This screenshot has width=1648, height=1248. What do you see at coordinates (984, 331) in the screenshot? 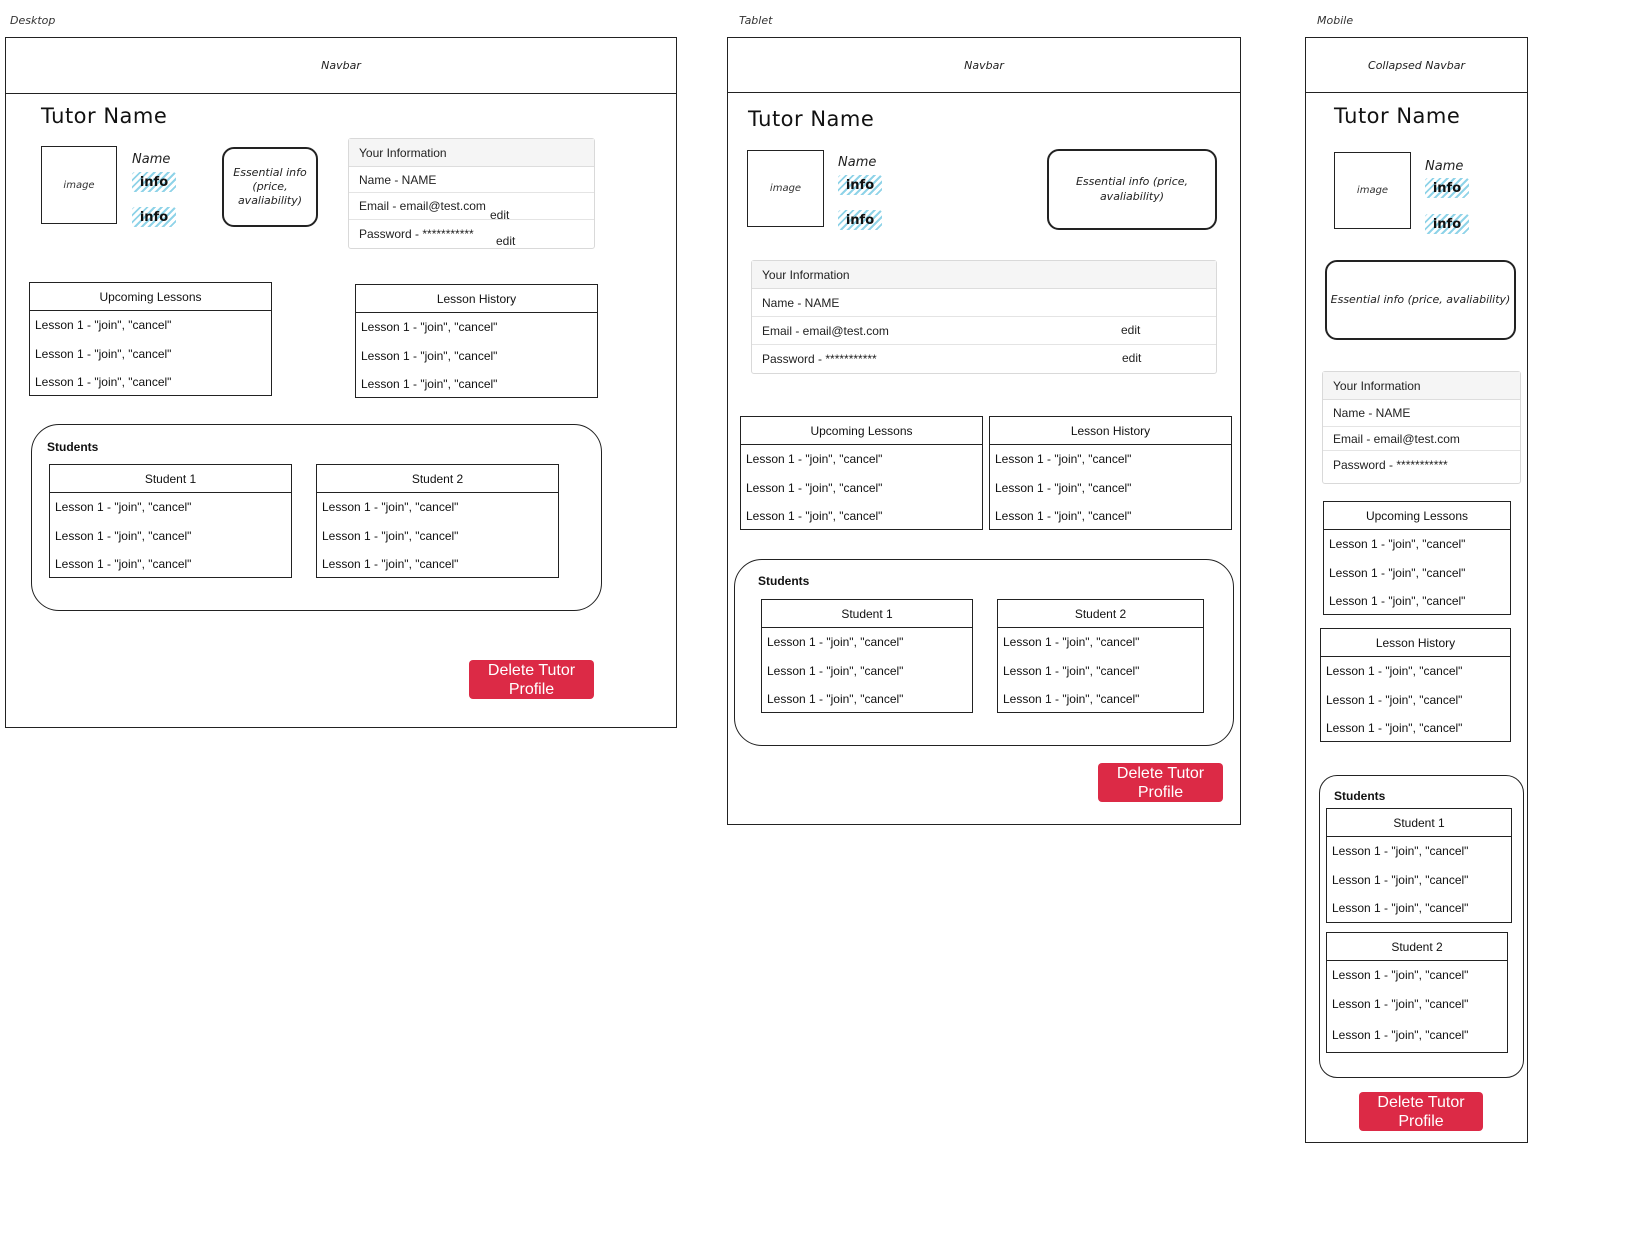
I see `email-row: Email - email@test.com edit` at bounding box center [984, 331].